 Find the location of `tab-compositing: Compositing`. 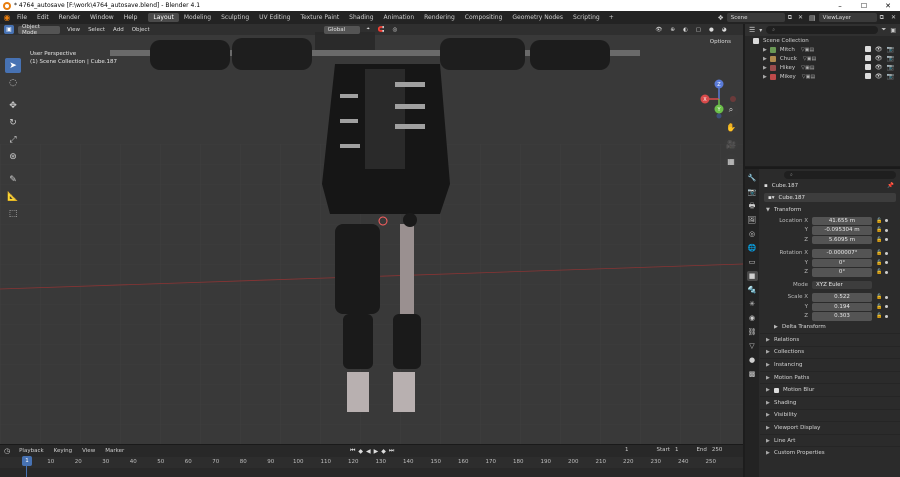

tab-compositing: Compositing is located at coordinates (484, 17).